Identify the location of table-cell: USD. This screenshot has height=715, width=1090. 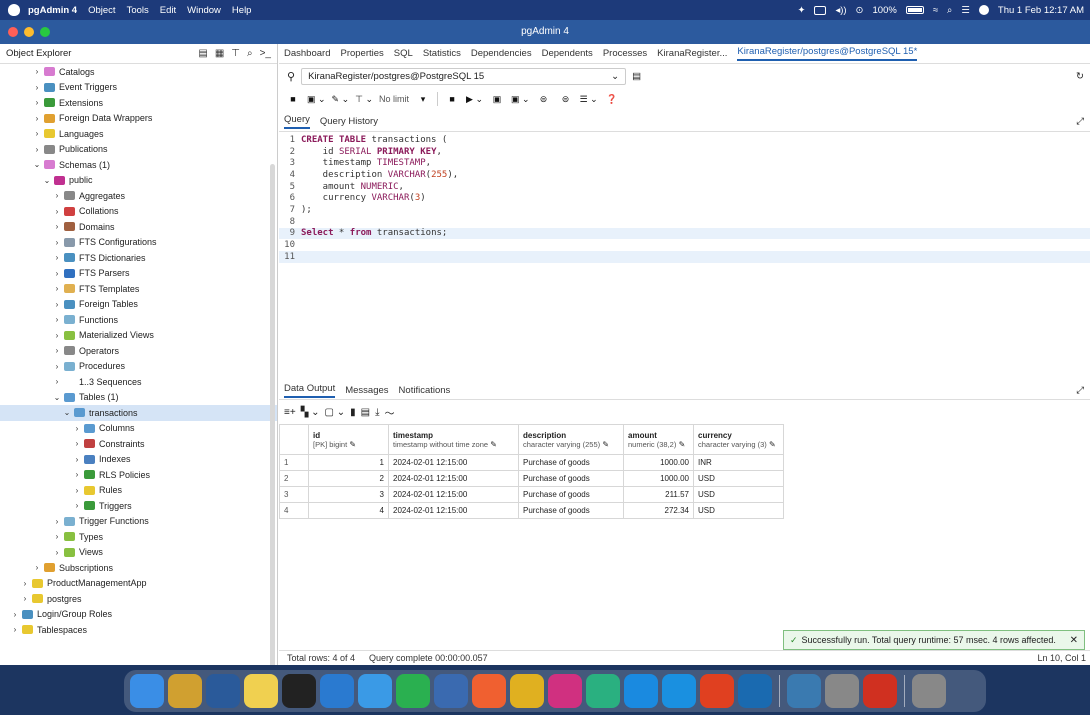
(738, 478).